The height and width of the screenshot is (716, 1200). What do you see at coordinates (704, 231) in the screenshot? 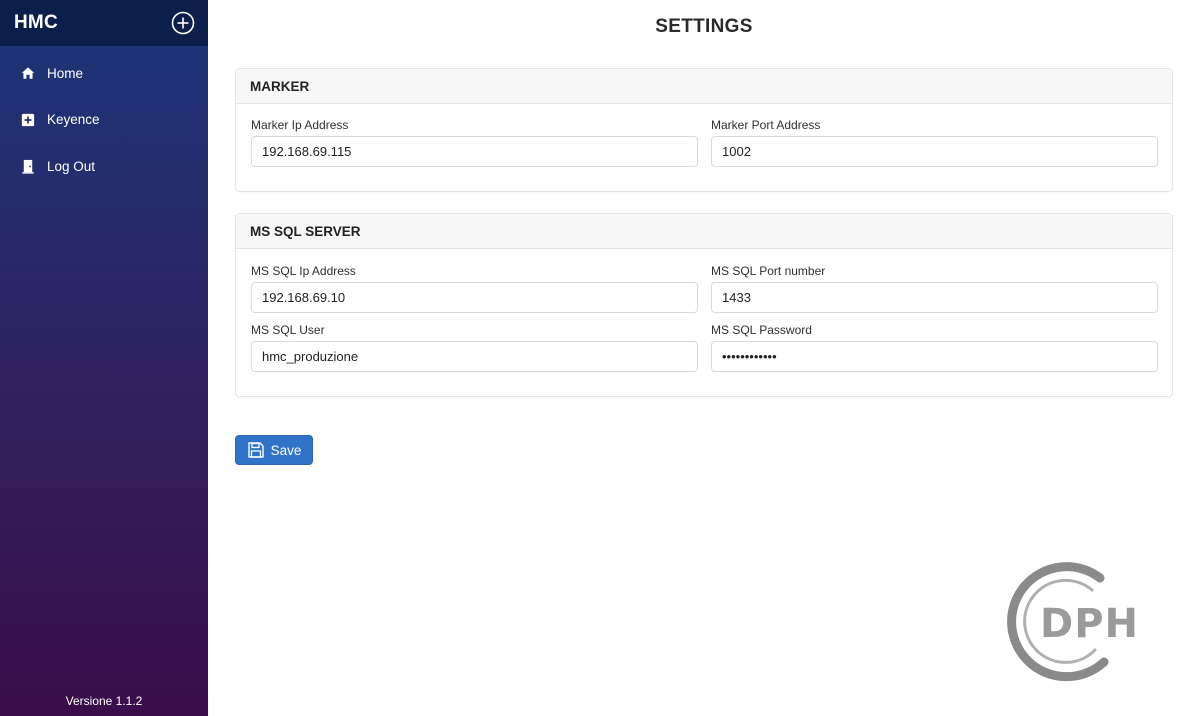
I see `sql-card-header: MS SQL SERVER` at bounding box center [704, 231].